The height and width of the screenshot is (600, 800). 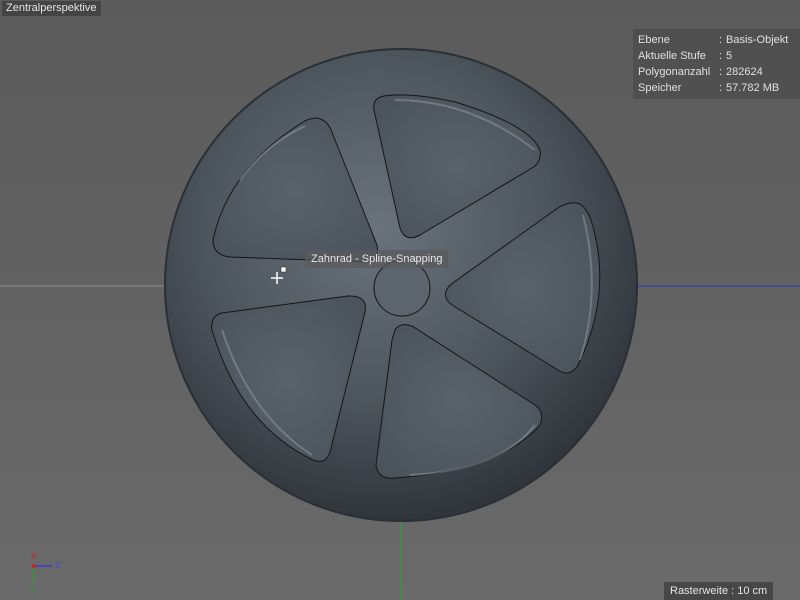 I want to click on hud-key: Polygonanzahl, so click(x=674, y=72).